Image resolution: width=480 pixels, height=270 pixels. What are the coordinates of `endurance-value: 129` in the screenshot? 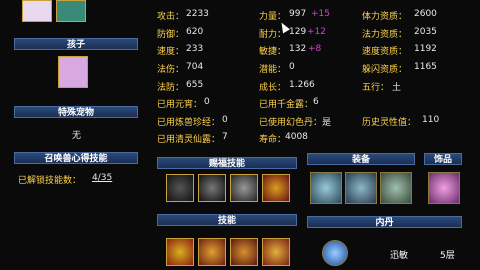 It's located at (298, 32).